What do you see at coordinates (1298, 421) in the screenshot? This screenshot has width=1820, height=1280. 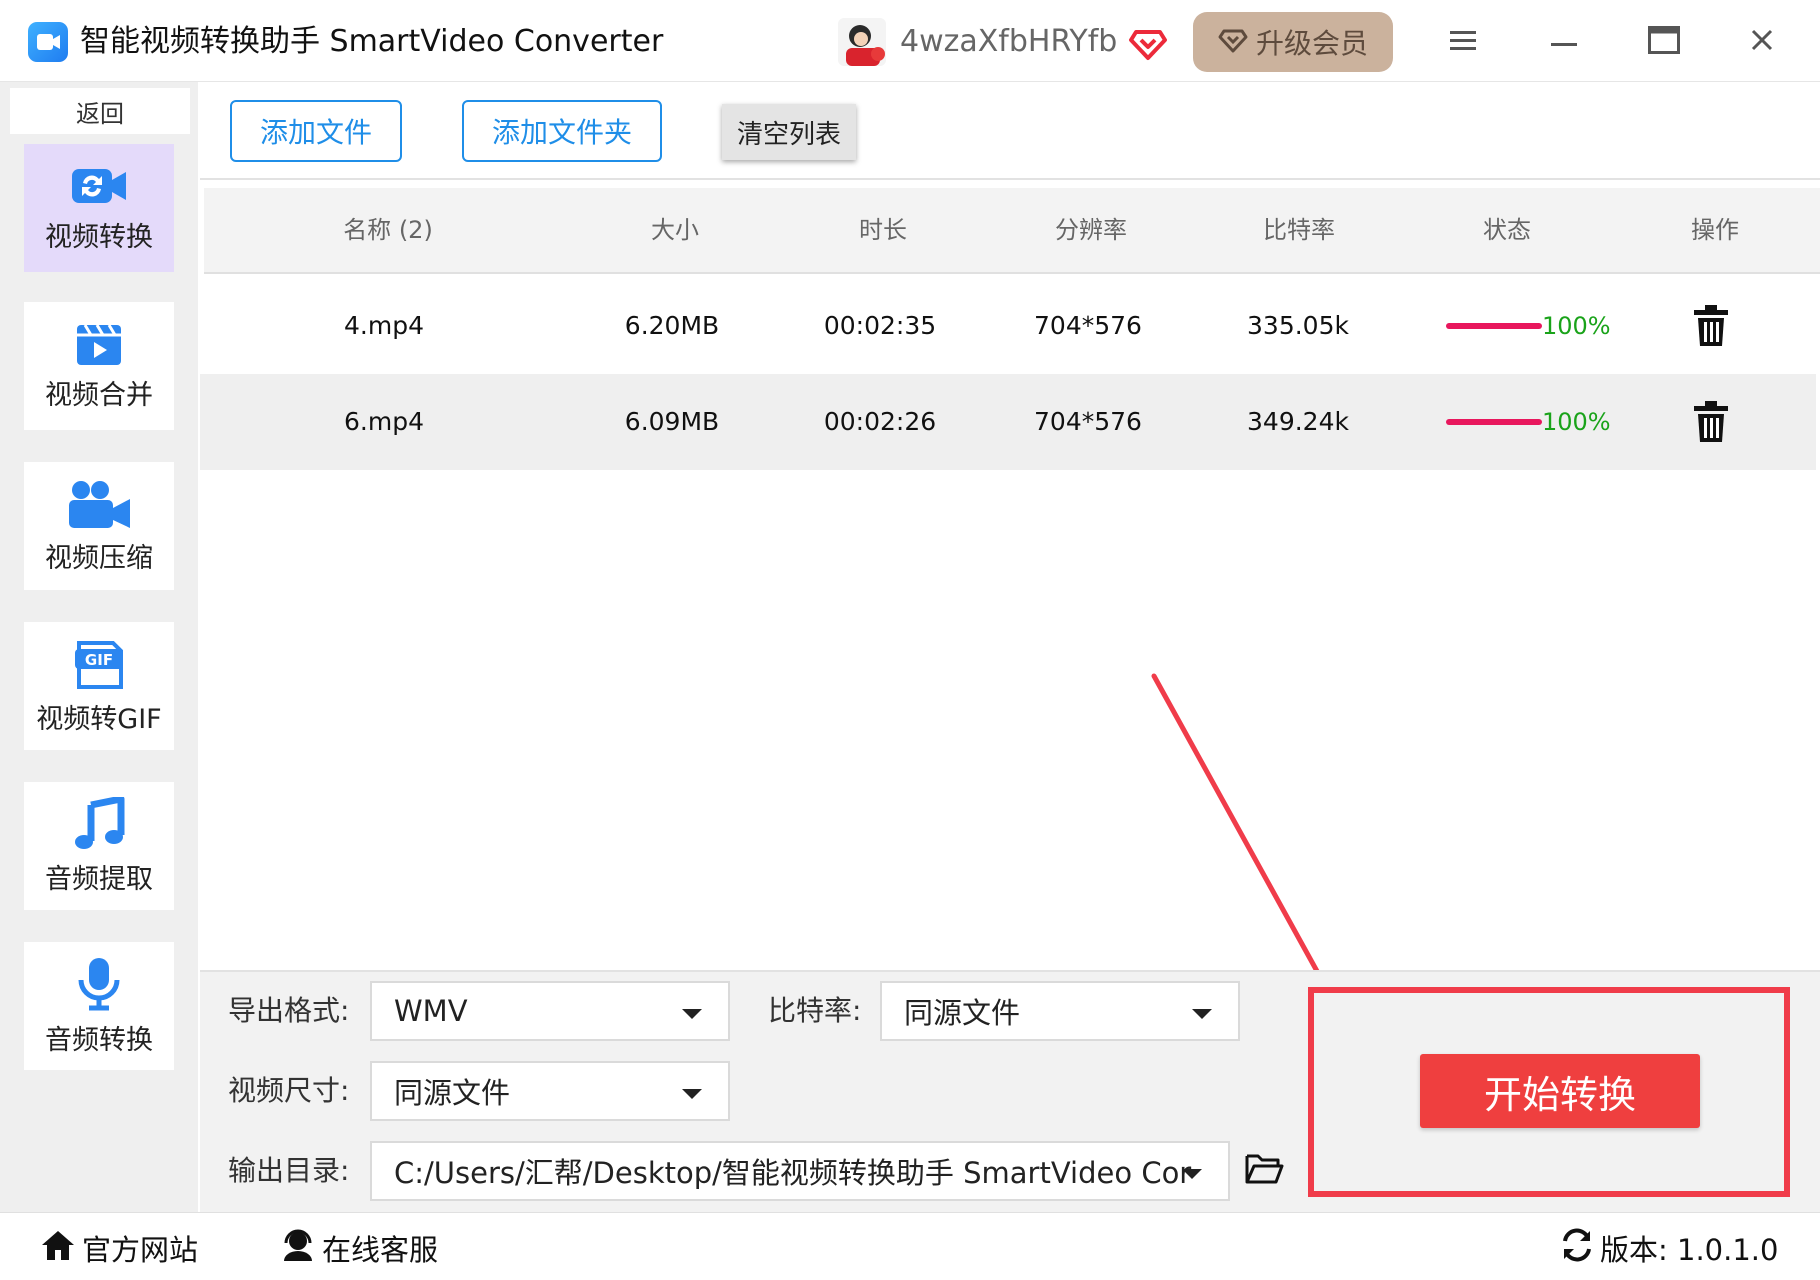 I see `file-bitrate: 349.24k` at bounding box center [1298, 421].